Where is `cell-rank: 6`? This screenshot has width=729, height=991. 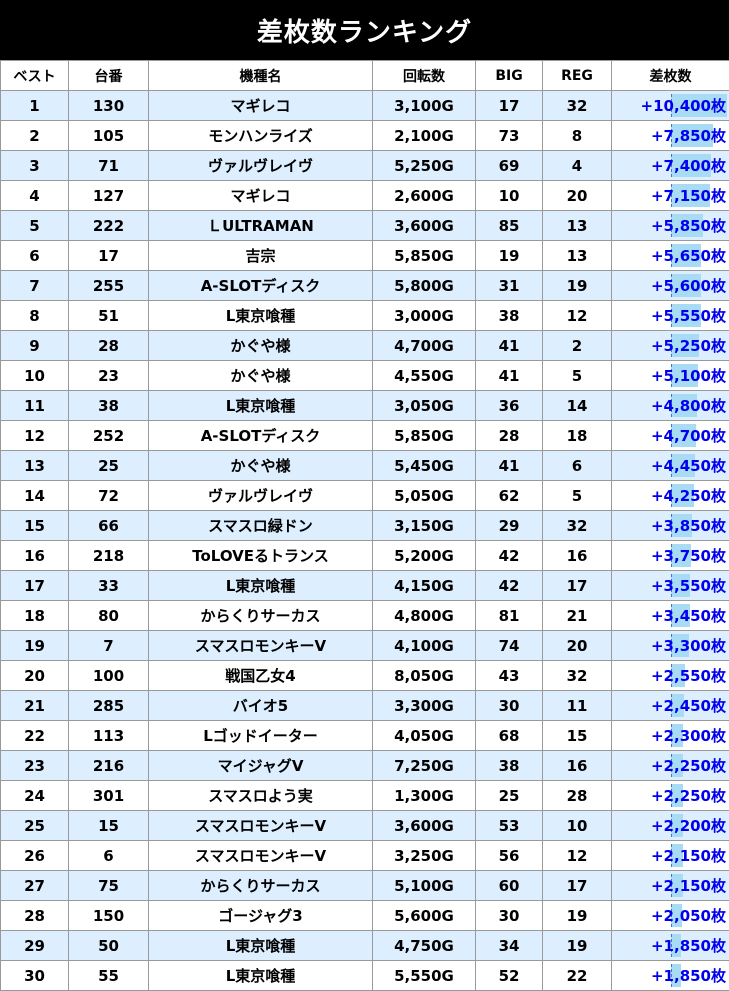
cell-rank: 6 is located at coordinates (34, 255).